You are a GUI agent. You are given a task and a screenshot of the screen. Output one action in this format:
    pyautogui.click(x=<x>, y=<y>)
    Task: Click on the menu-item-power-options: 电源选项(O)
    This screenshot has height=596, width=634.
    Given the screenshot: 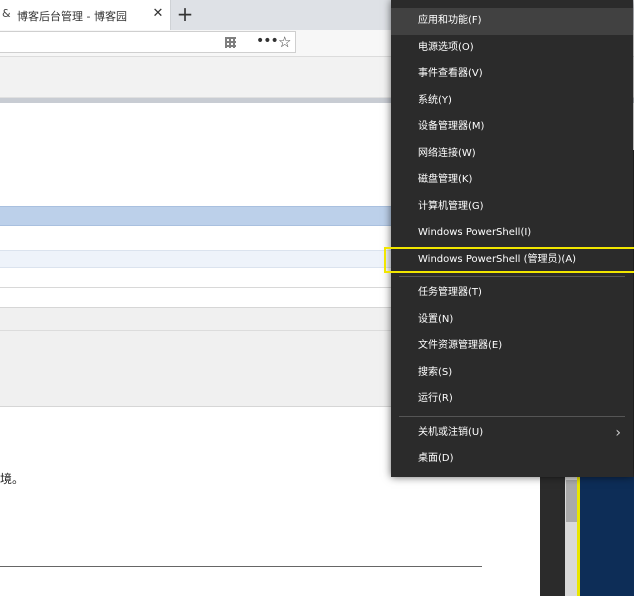 What is the action you would take?
    pyautogui.click(x=512, y=48)
    